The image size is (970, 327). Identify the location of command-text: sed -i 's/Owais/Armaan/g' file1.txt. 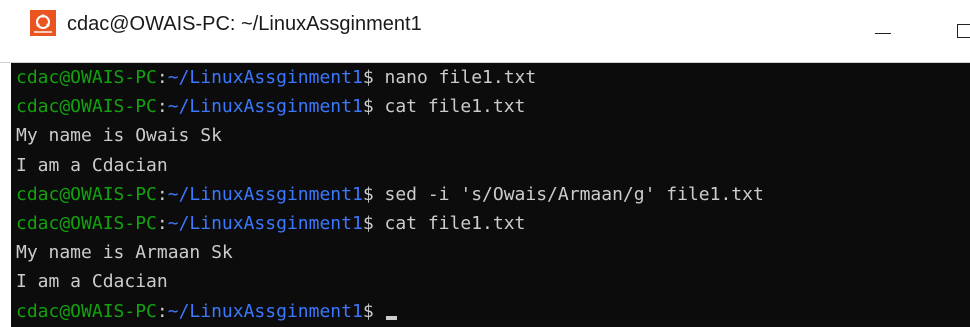
(574, 194).